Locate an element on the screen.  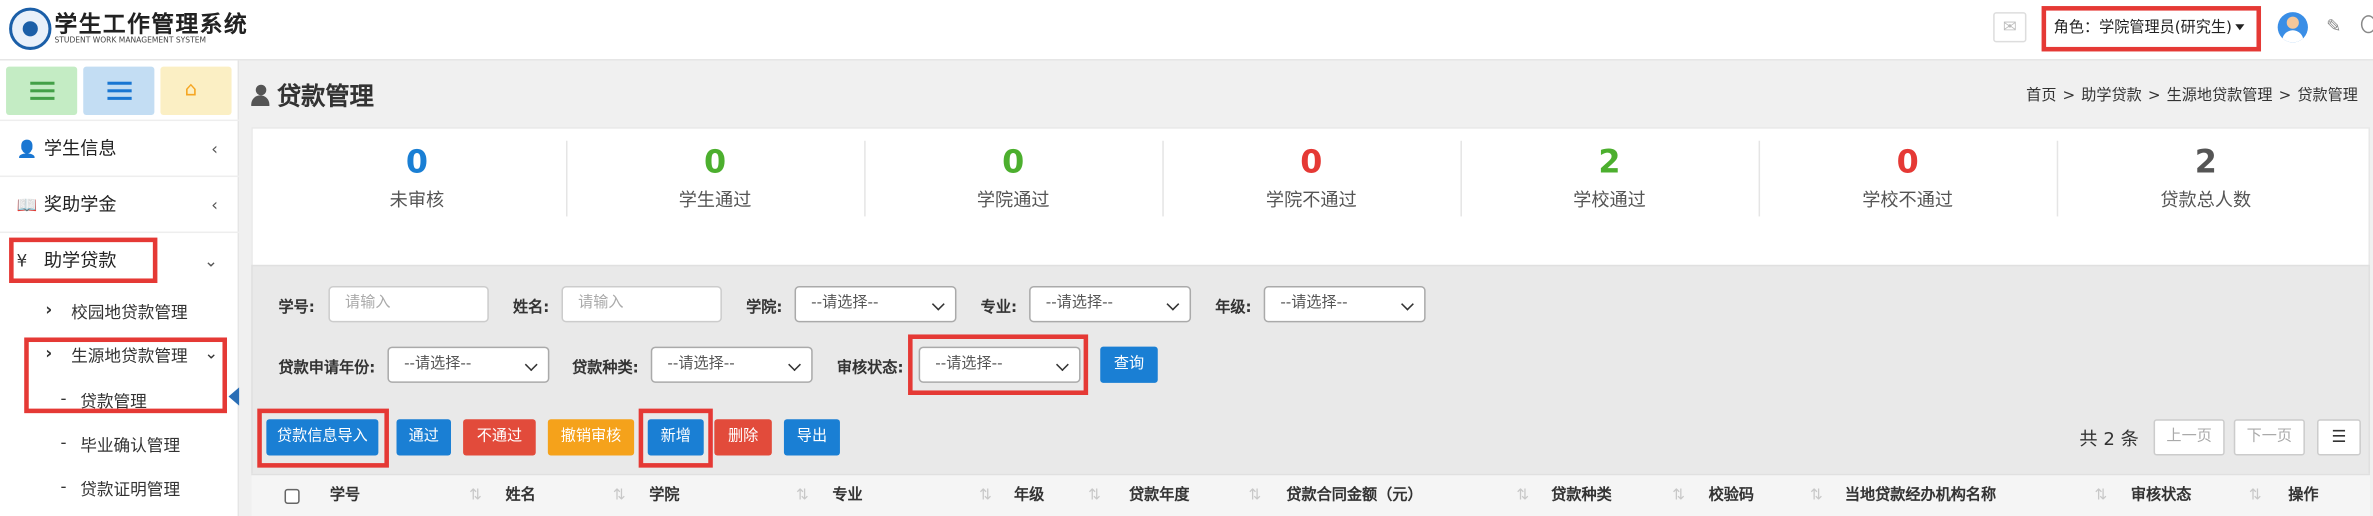
stat-label: 学生通过 is located at coordinates (715, 200).